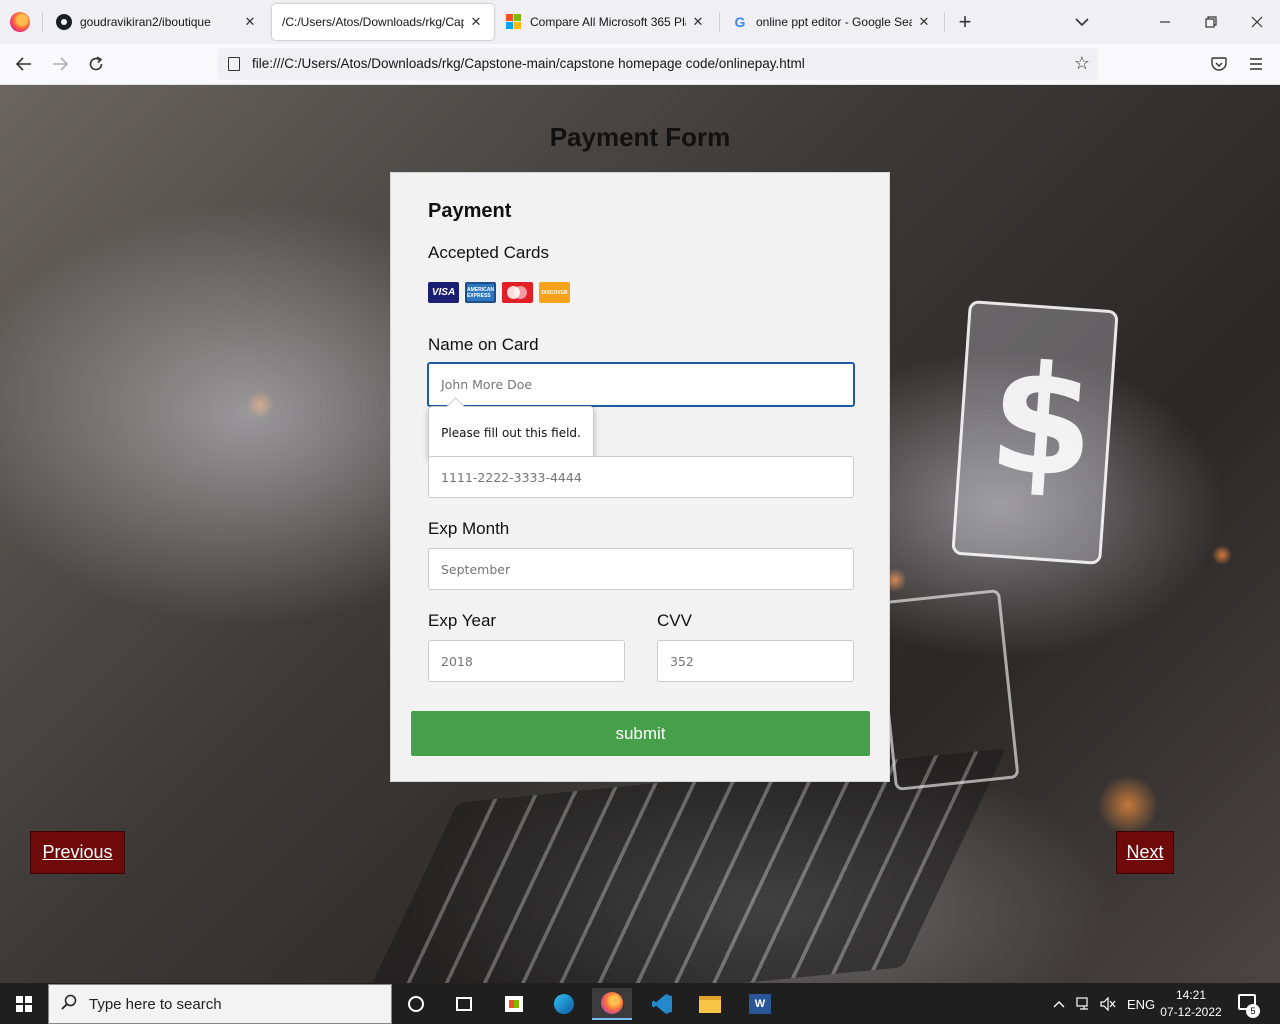  I want to click on card-number-input: 1111-2222-3333-4444, so click(641, 477).